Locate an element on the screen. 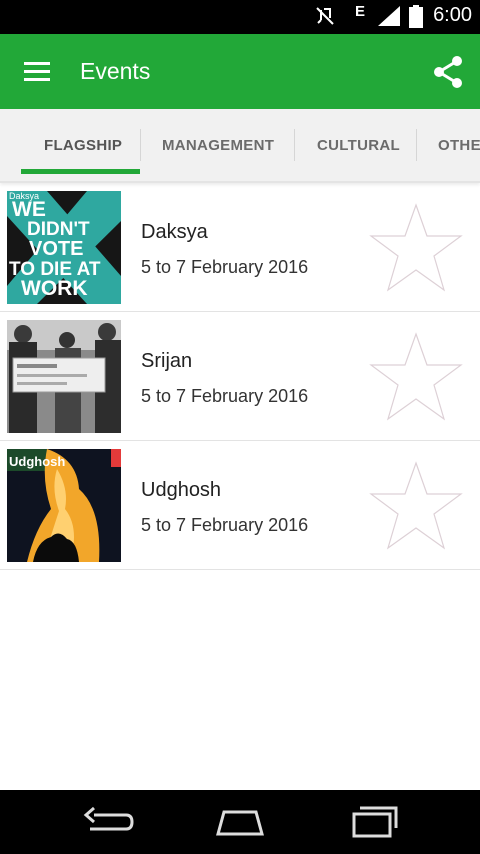 This screenshot has width=480, height=854. status-bar: E 6:00 is located at coordinates (240, 17).